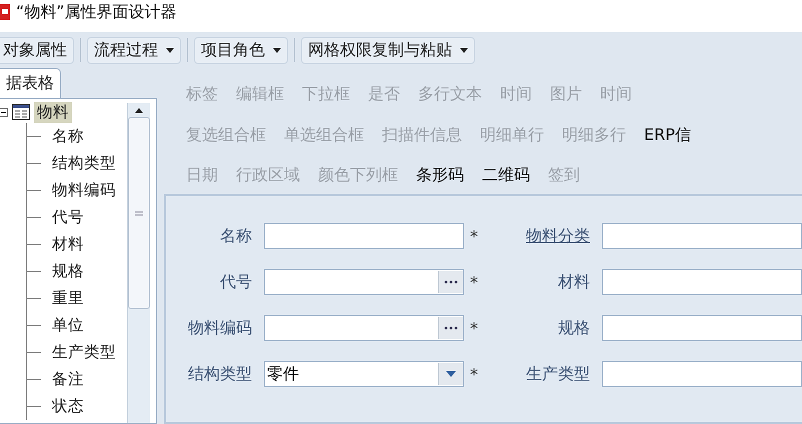 This screenshot has width=802, height=424. I want to click on tree-item: 代号, so click(68, 217).